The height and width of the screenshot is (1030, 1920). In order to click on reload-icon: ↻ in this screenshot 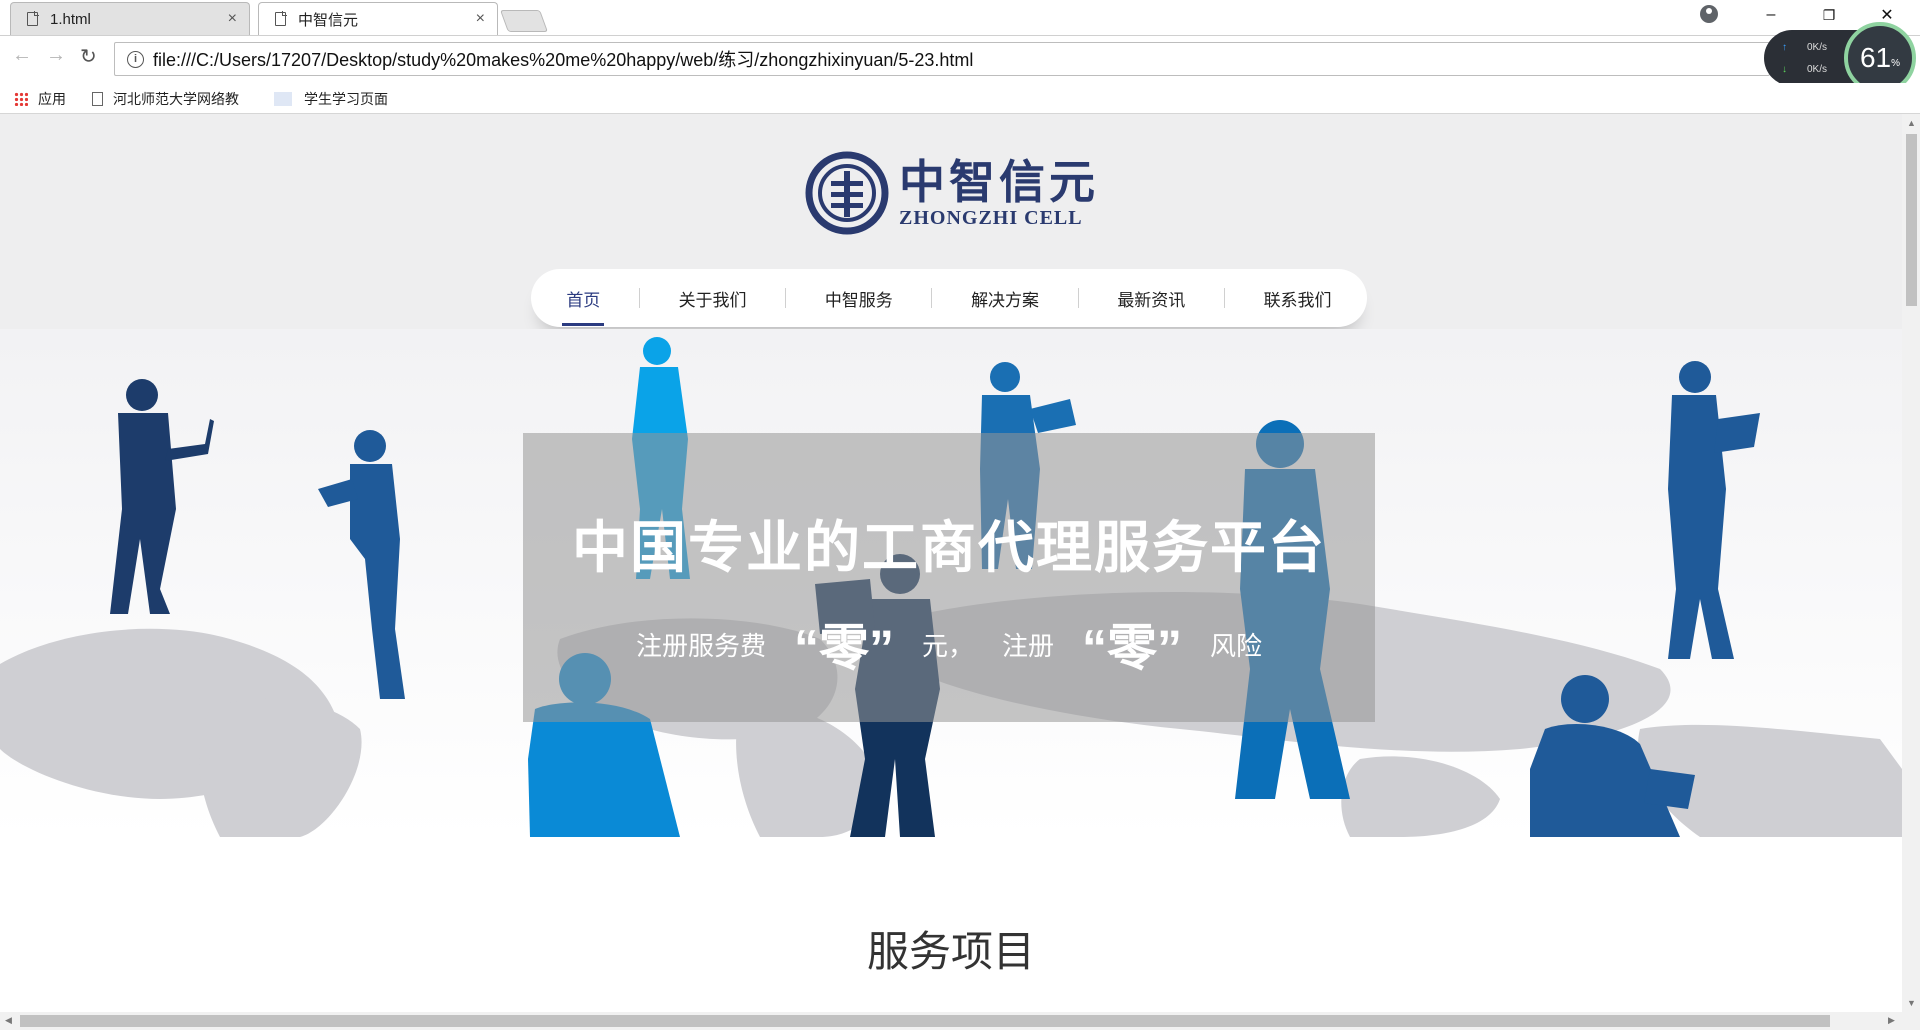, I will do `click(88, 56)`.